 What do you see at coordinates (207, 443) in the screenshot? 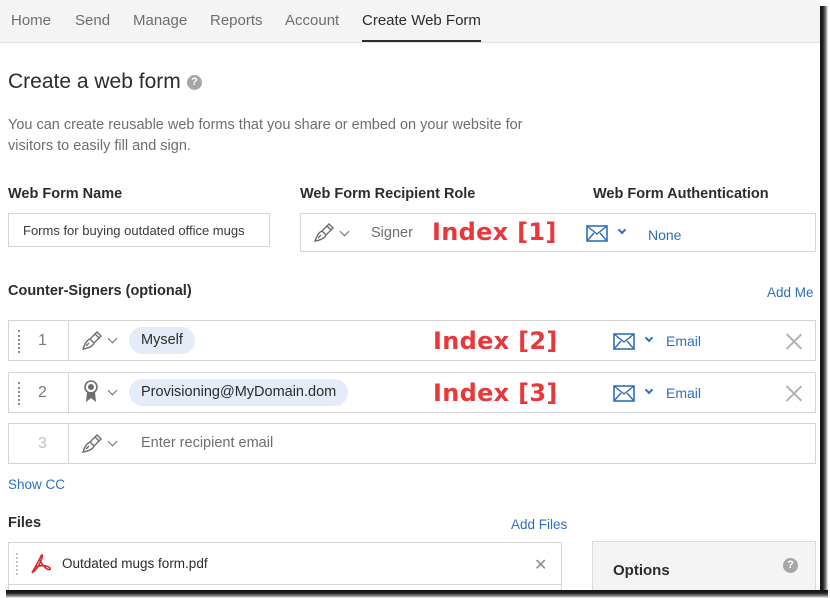
I see `recipient-email-input: Enter recipient email` at bounding box center [207, 443].